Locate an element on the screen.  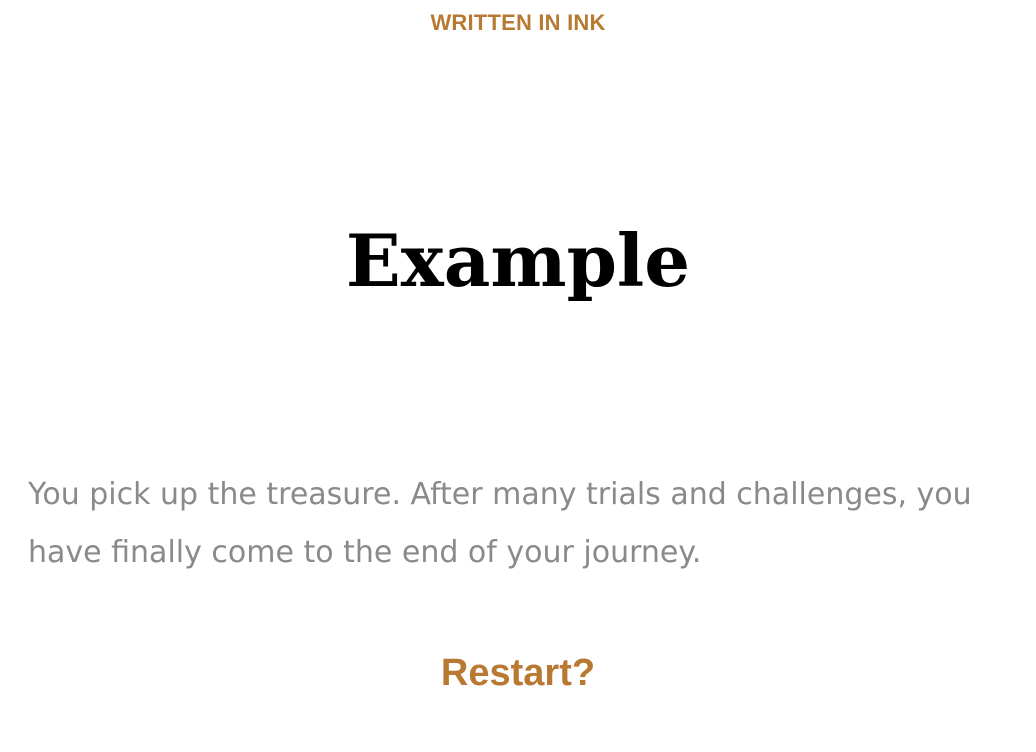
header-title-link: WRITTEN IN INK is located at coordinates (518, 23).